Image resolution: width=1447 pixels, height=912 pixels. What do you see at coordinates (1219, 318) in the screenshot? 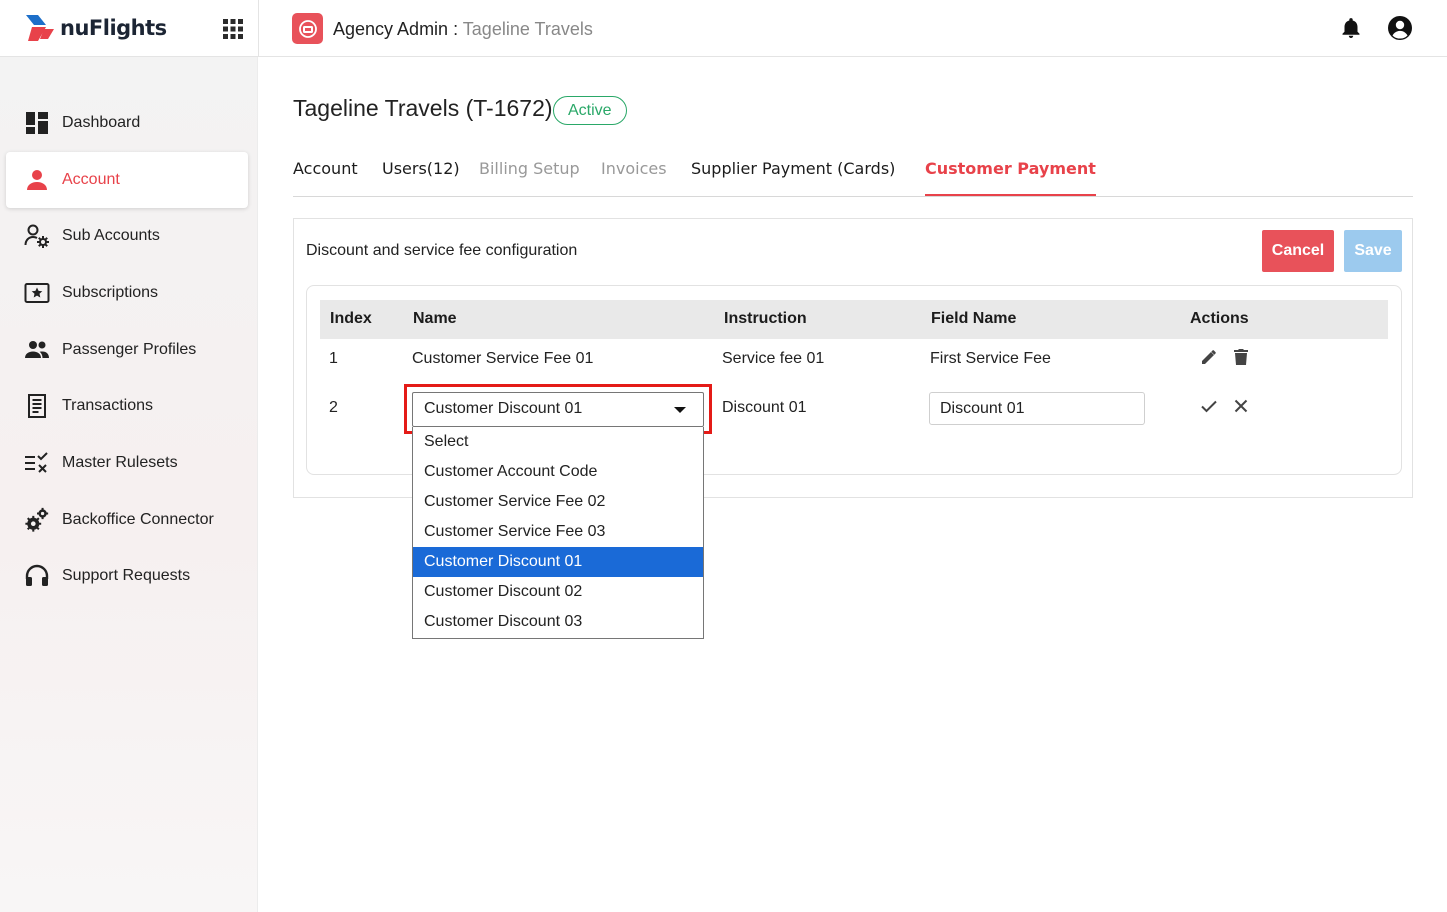
I see `column-header-actions: Actions` at bounding box center [1219, 318].